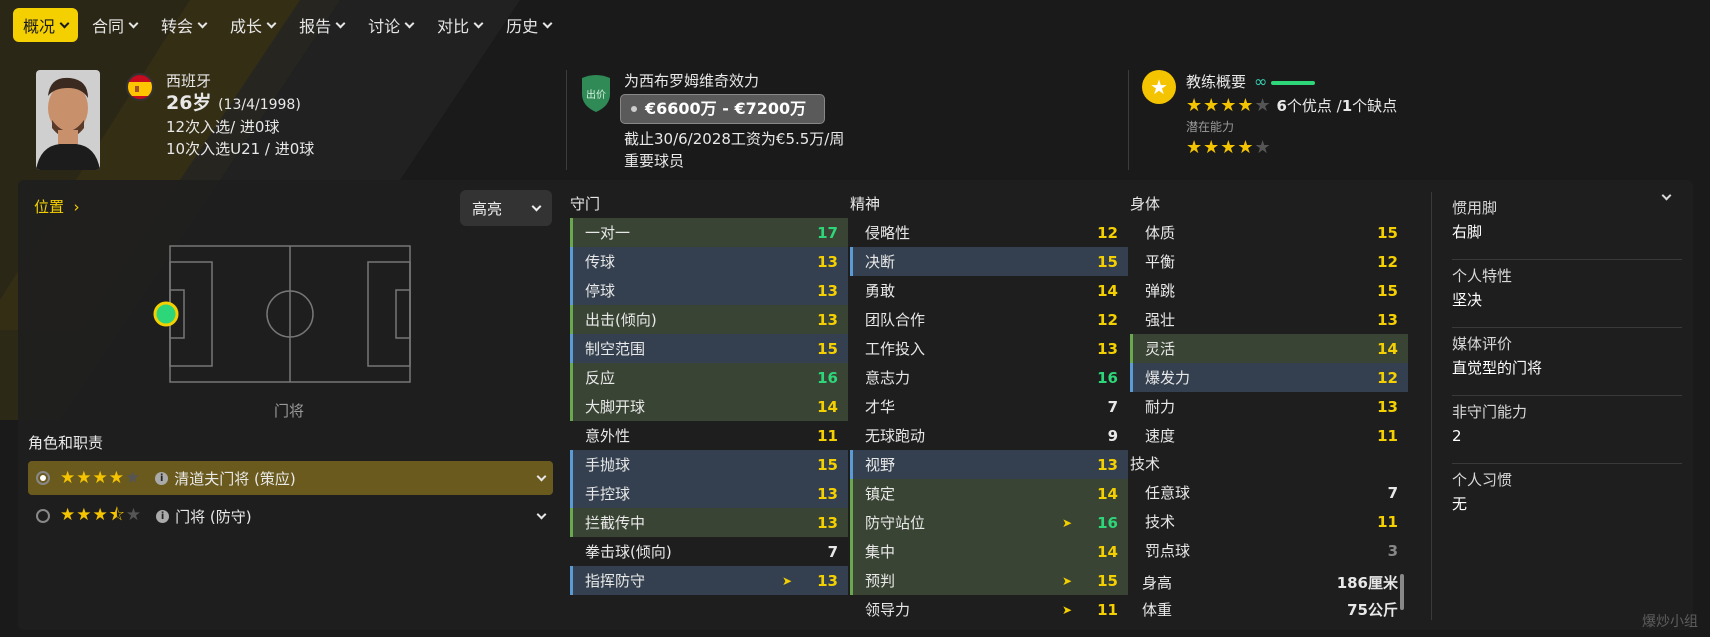  Describe the element at coordinates (289, 411) in the screenshot. I see `position-label: 门将` at that location.